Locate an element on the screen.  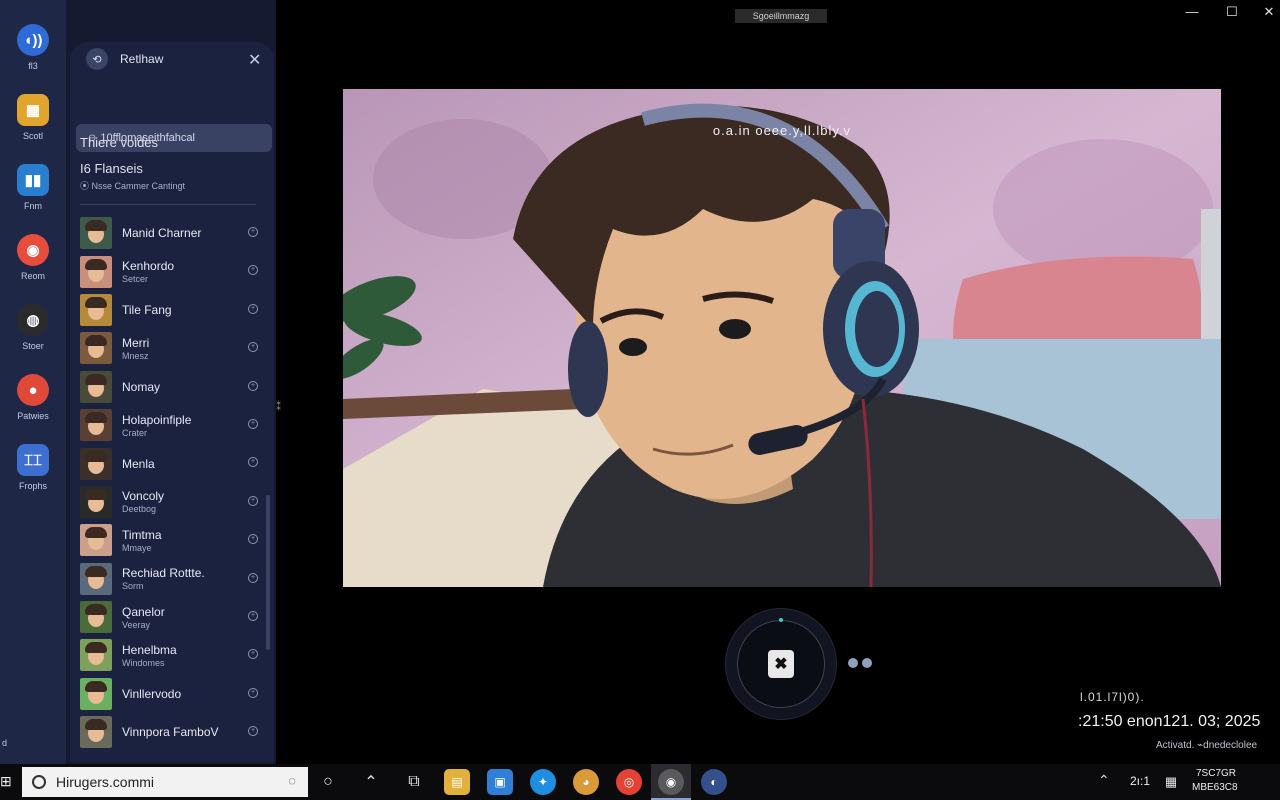
contact-row: Voncoly Deetbog + is located at coordinates (173, 502).